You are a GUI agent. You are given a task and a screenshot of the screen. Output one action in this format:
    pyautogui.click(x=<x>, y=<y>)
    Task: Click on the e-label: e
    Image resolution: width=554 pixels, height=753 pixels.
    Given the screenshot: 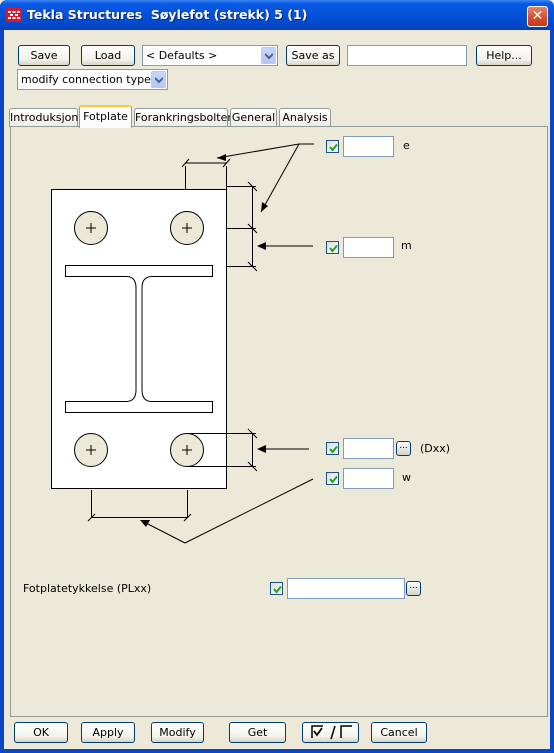 What is the action you would take?
    pyautogui.click(x=406, y=145)
    